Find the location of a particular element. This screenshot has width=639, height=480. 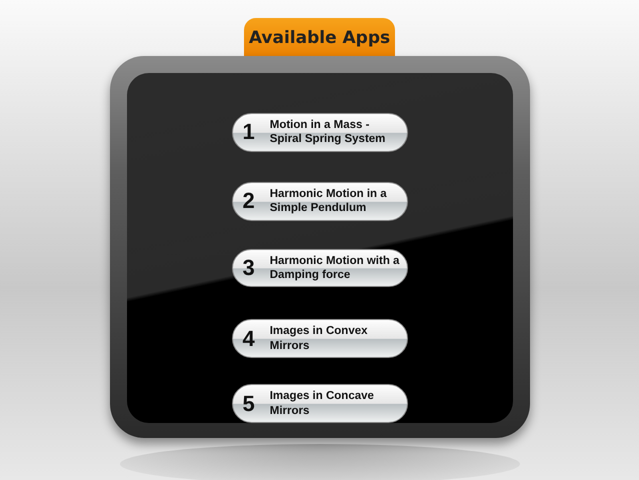

app-button: 3 Harmonic Motion with a Damping force is located at coordinates (320, 268).